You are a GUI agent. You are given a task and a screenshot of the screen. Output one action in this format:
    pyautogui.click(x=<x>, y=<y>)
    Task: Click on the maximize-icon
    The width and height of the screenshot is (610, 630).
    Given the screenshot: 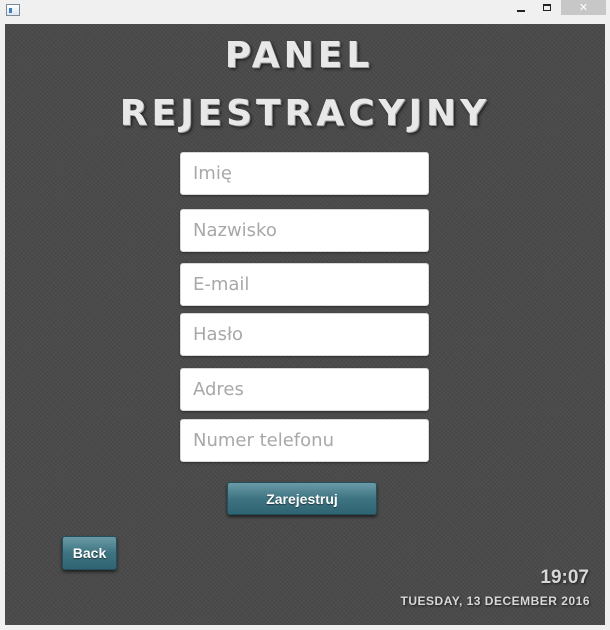 What is the action you would take?
    pyautogui.click(x=547, y=7)
    